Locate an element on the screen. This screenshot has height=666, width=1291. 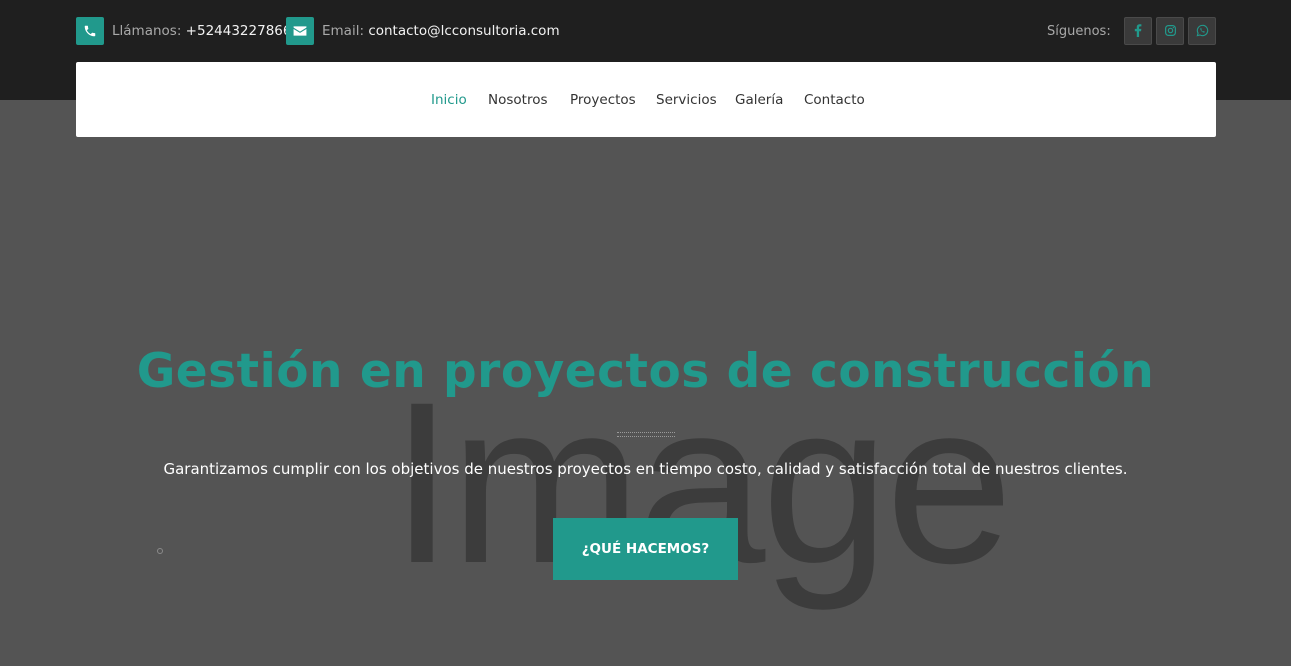
nav-item-proyectos: Proyectos is located at coordinates (603, 100).